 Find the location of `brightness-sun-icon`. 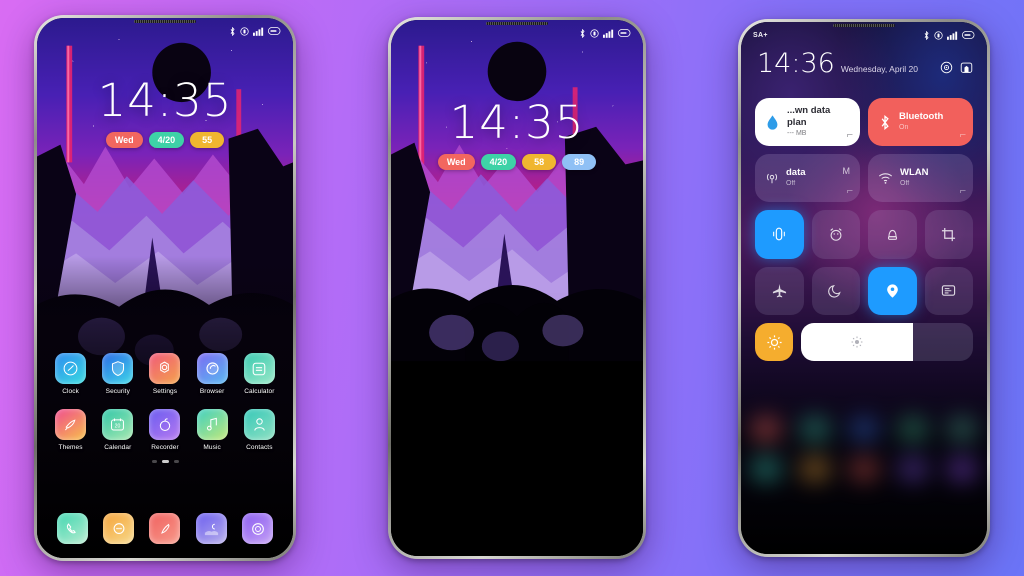

brightness-sun-icon is located at coordinates (857, 342).